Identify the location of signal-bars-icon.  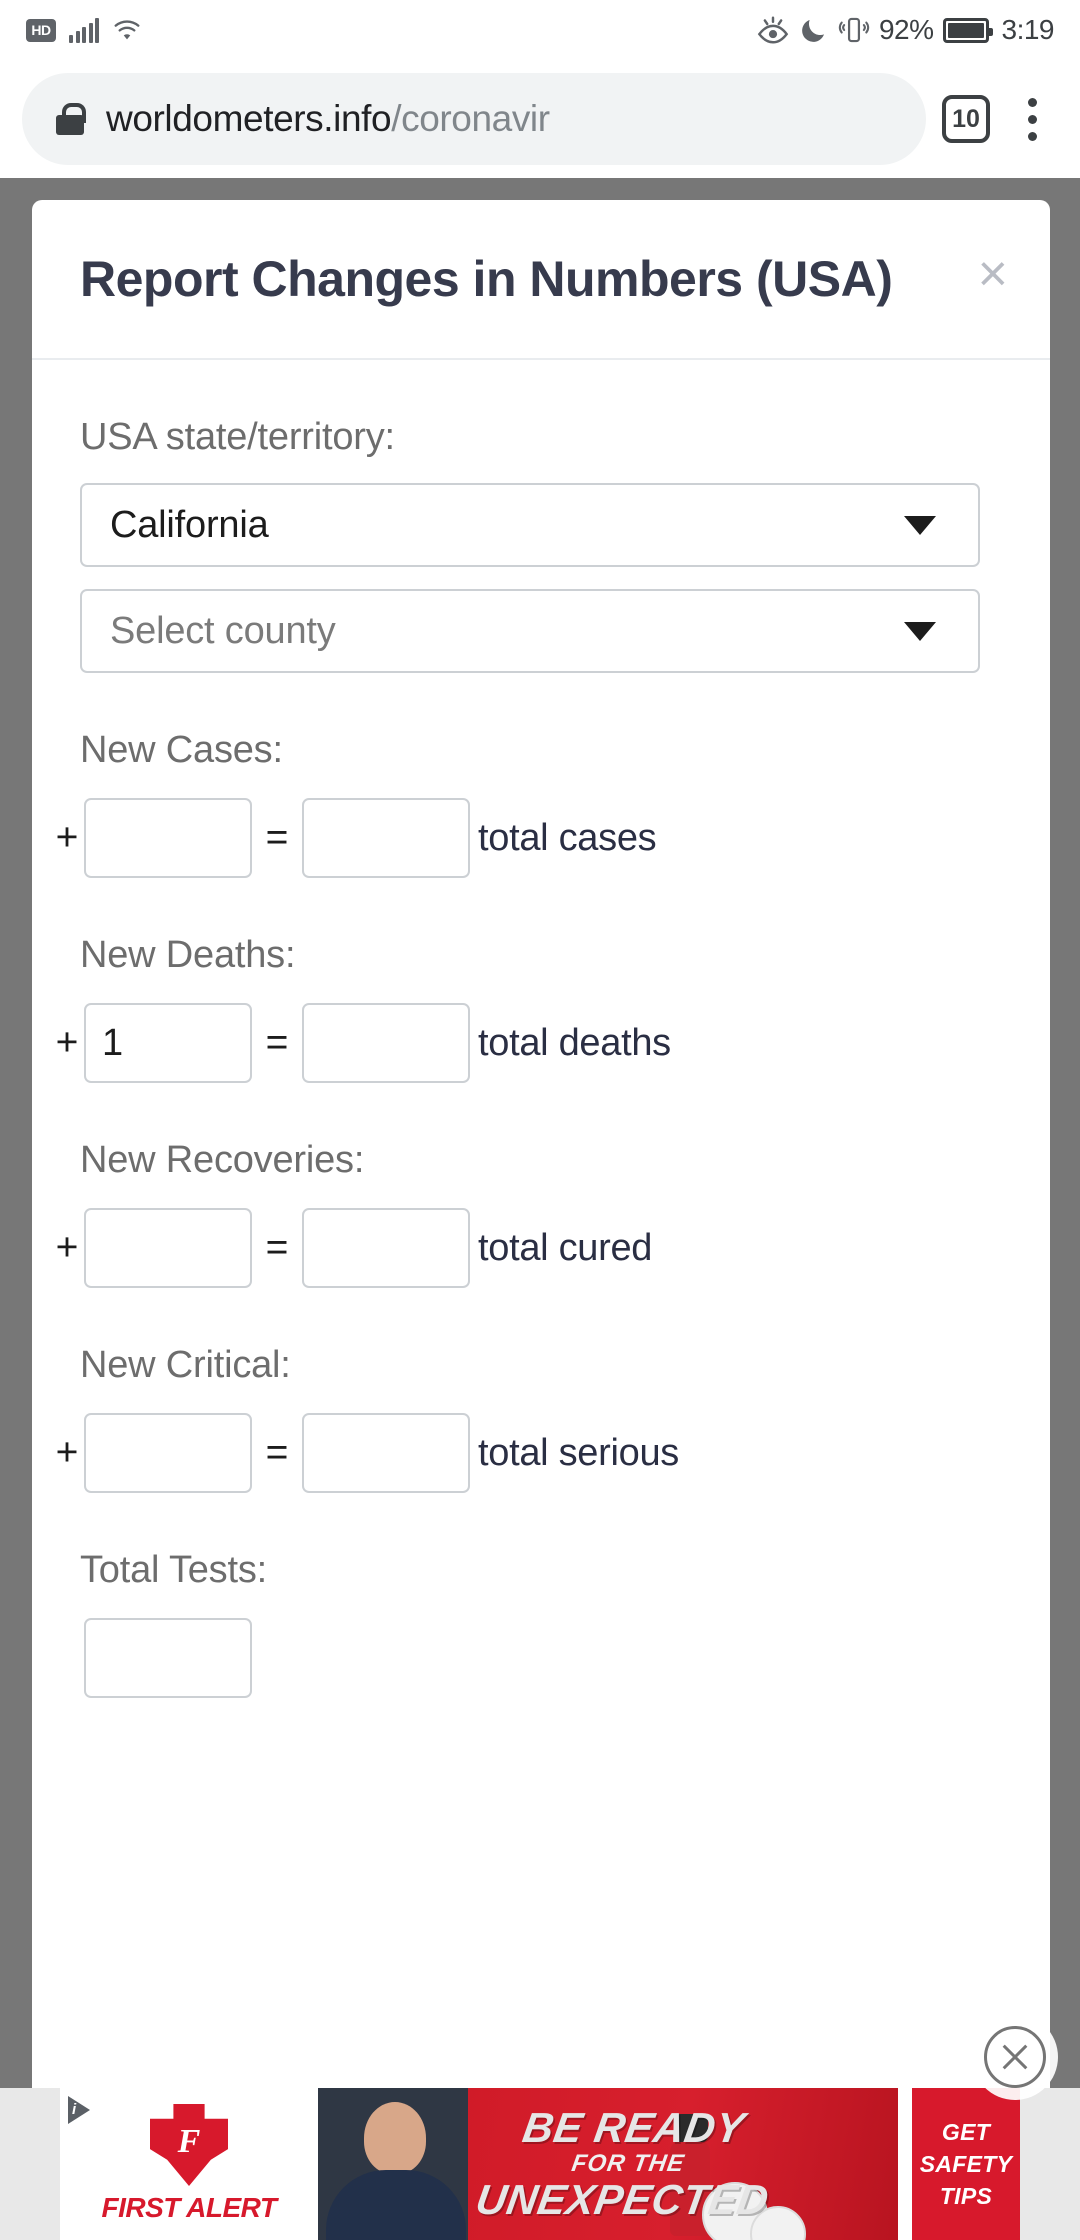
(84, 30).